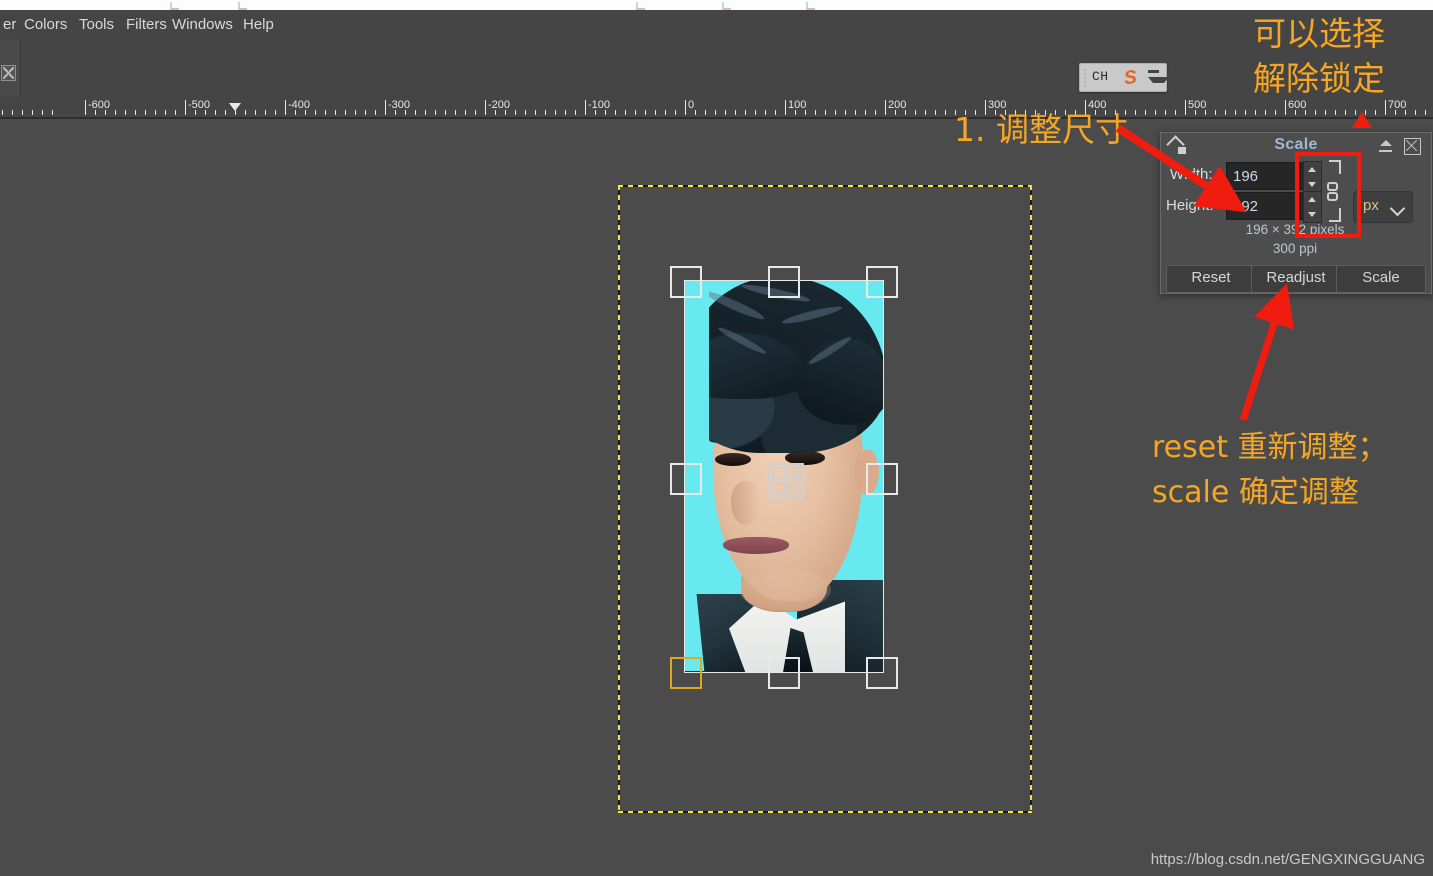 This screenshot has width=1433, height=876. I want to click on pixel-size-info: 196 × 392 pixels, so click(1295, 229).